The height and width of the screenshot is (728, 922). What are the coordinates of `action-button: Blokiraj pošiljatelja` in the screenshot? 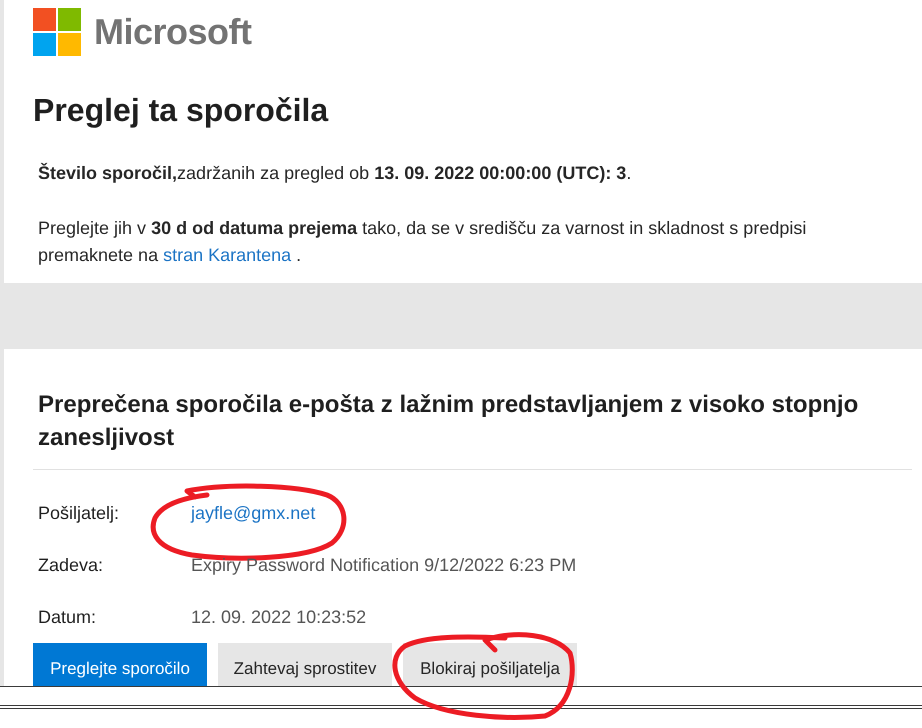 It's located at (490, 664).